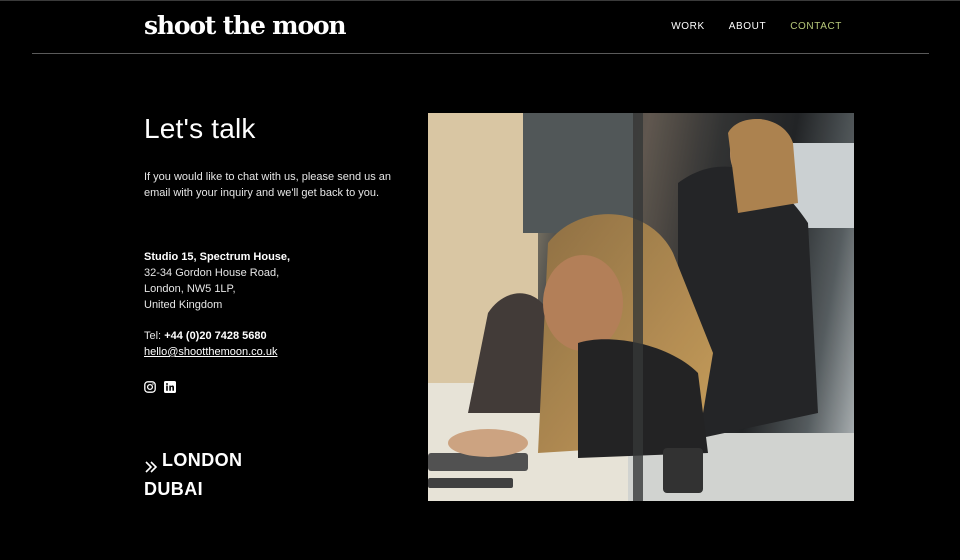  I want to click on linkedin-icon, so click(170, 386).